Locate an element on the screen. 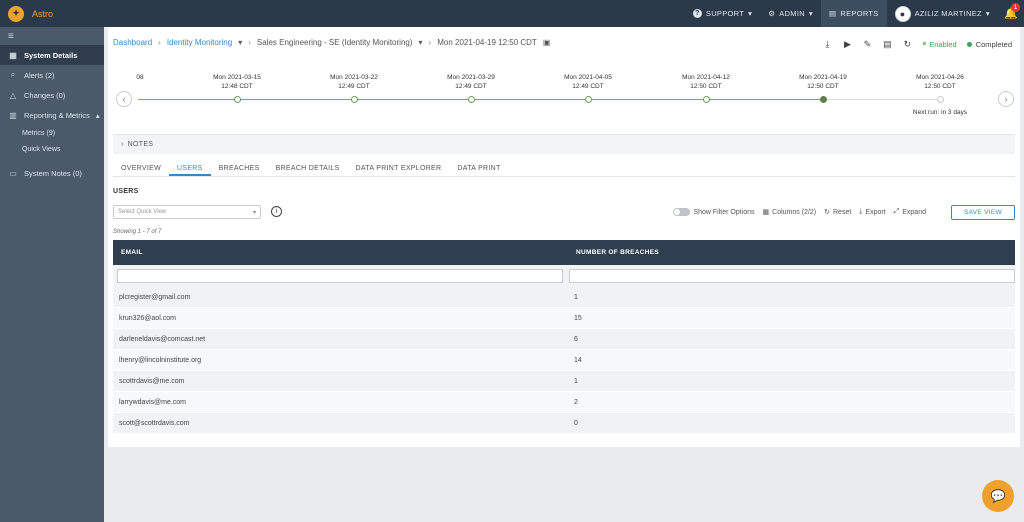 The height and width of the screenshot is (522, 1024). tab-data-print-explorer: DATA PRINT EXPLORER is located at coordinates (399, 169).